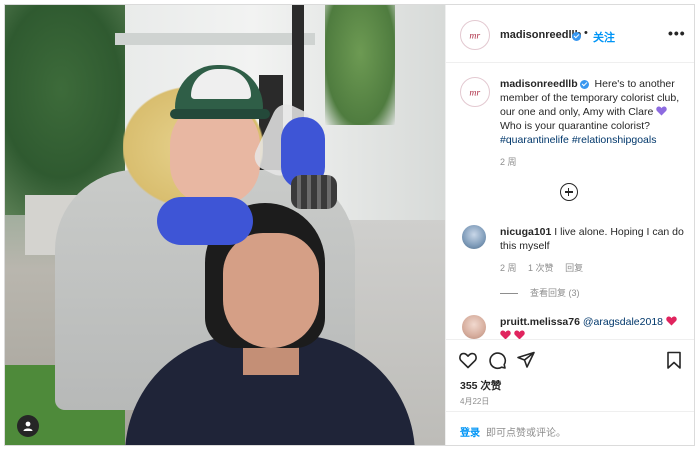 This screenshot has height=451, width=700. I want to click on client-face, so click(271, 290).